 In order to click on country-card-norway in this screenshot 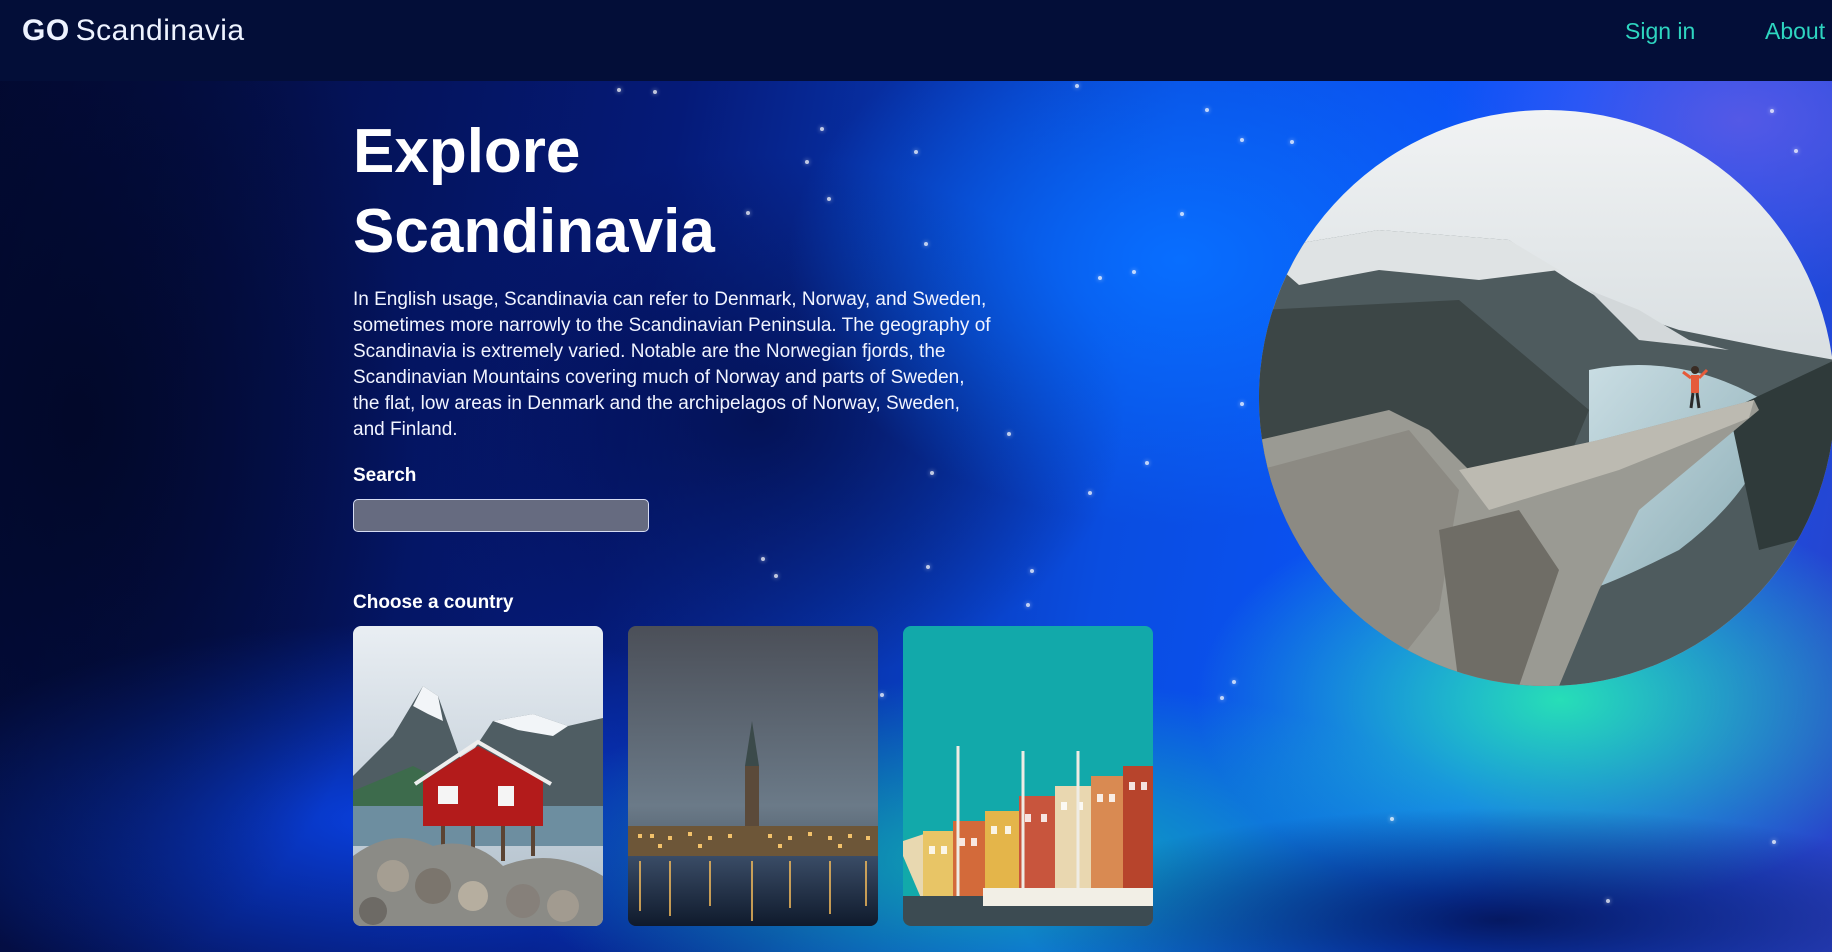, I will do `click(478, 776)`.